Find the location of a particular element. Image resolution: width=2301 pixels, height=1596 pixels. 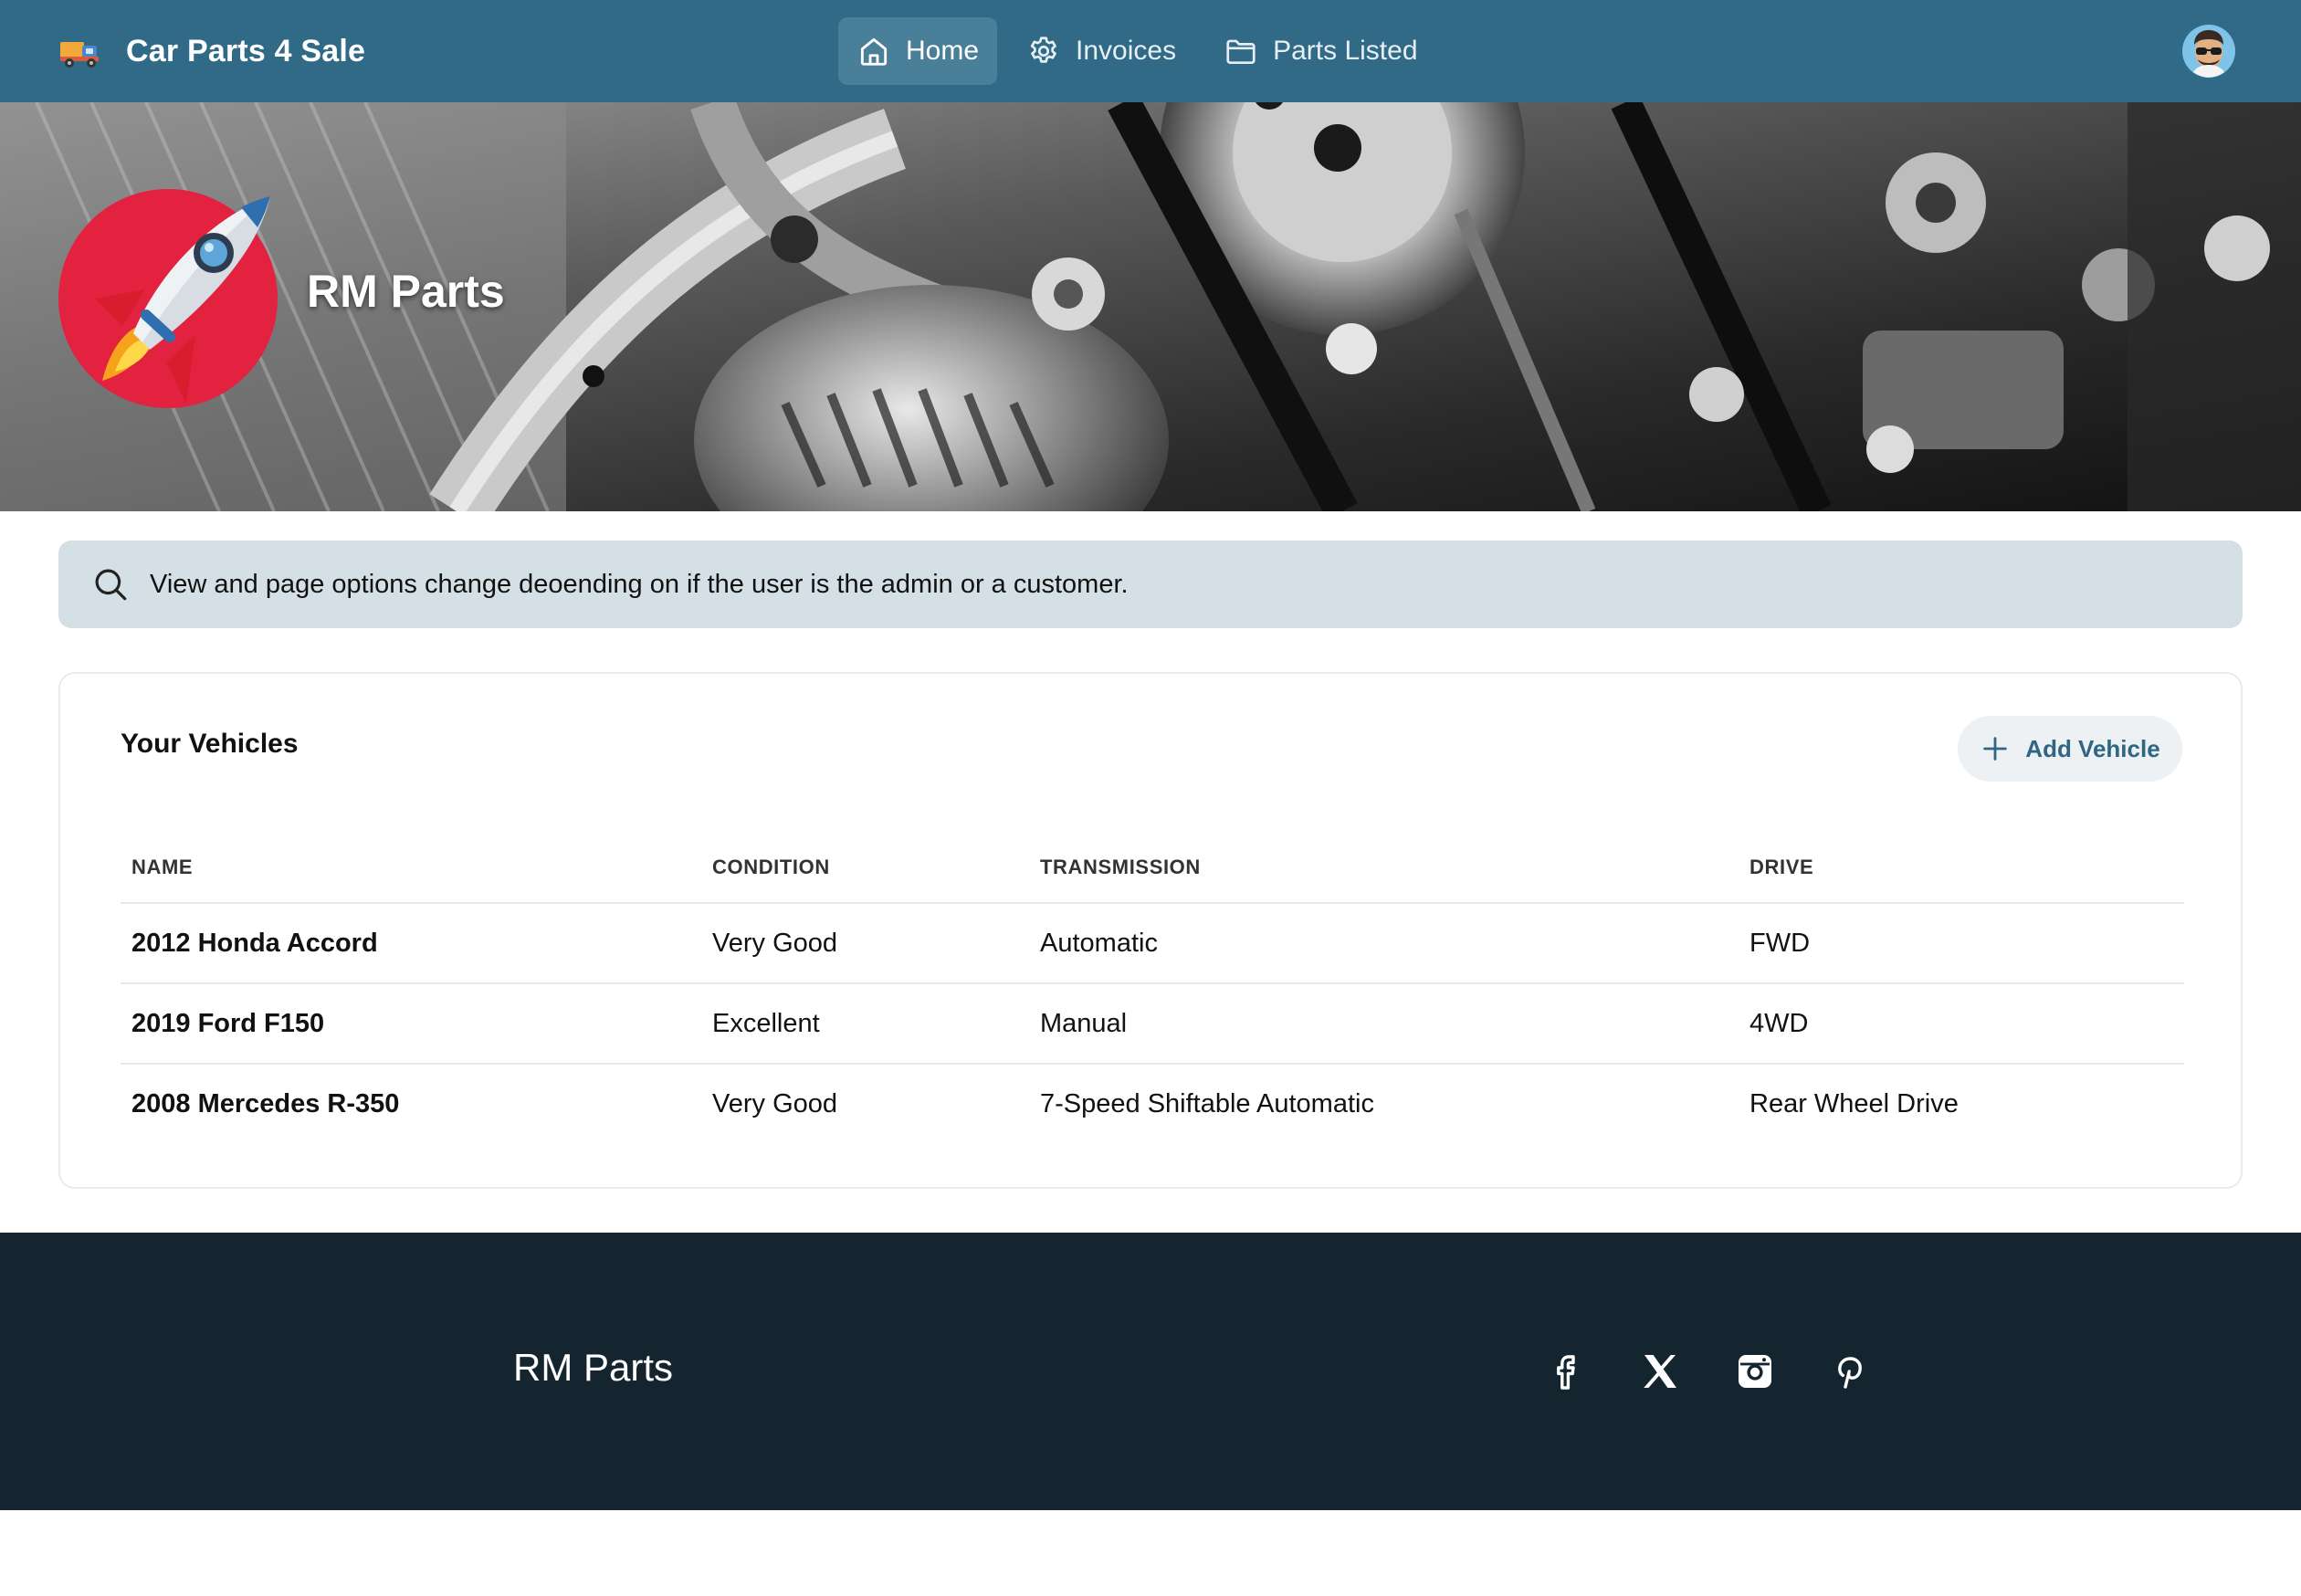

nav-invoices: Invoices is located at coordinates (1101, 51).